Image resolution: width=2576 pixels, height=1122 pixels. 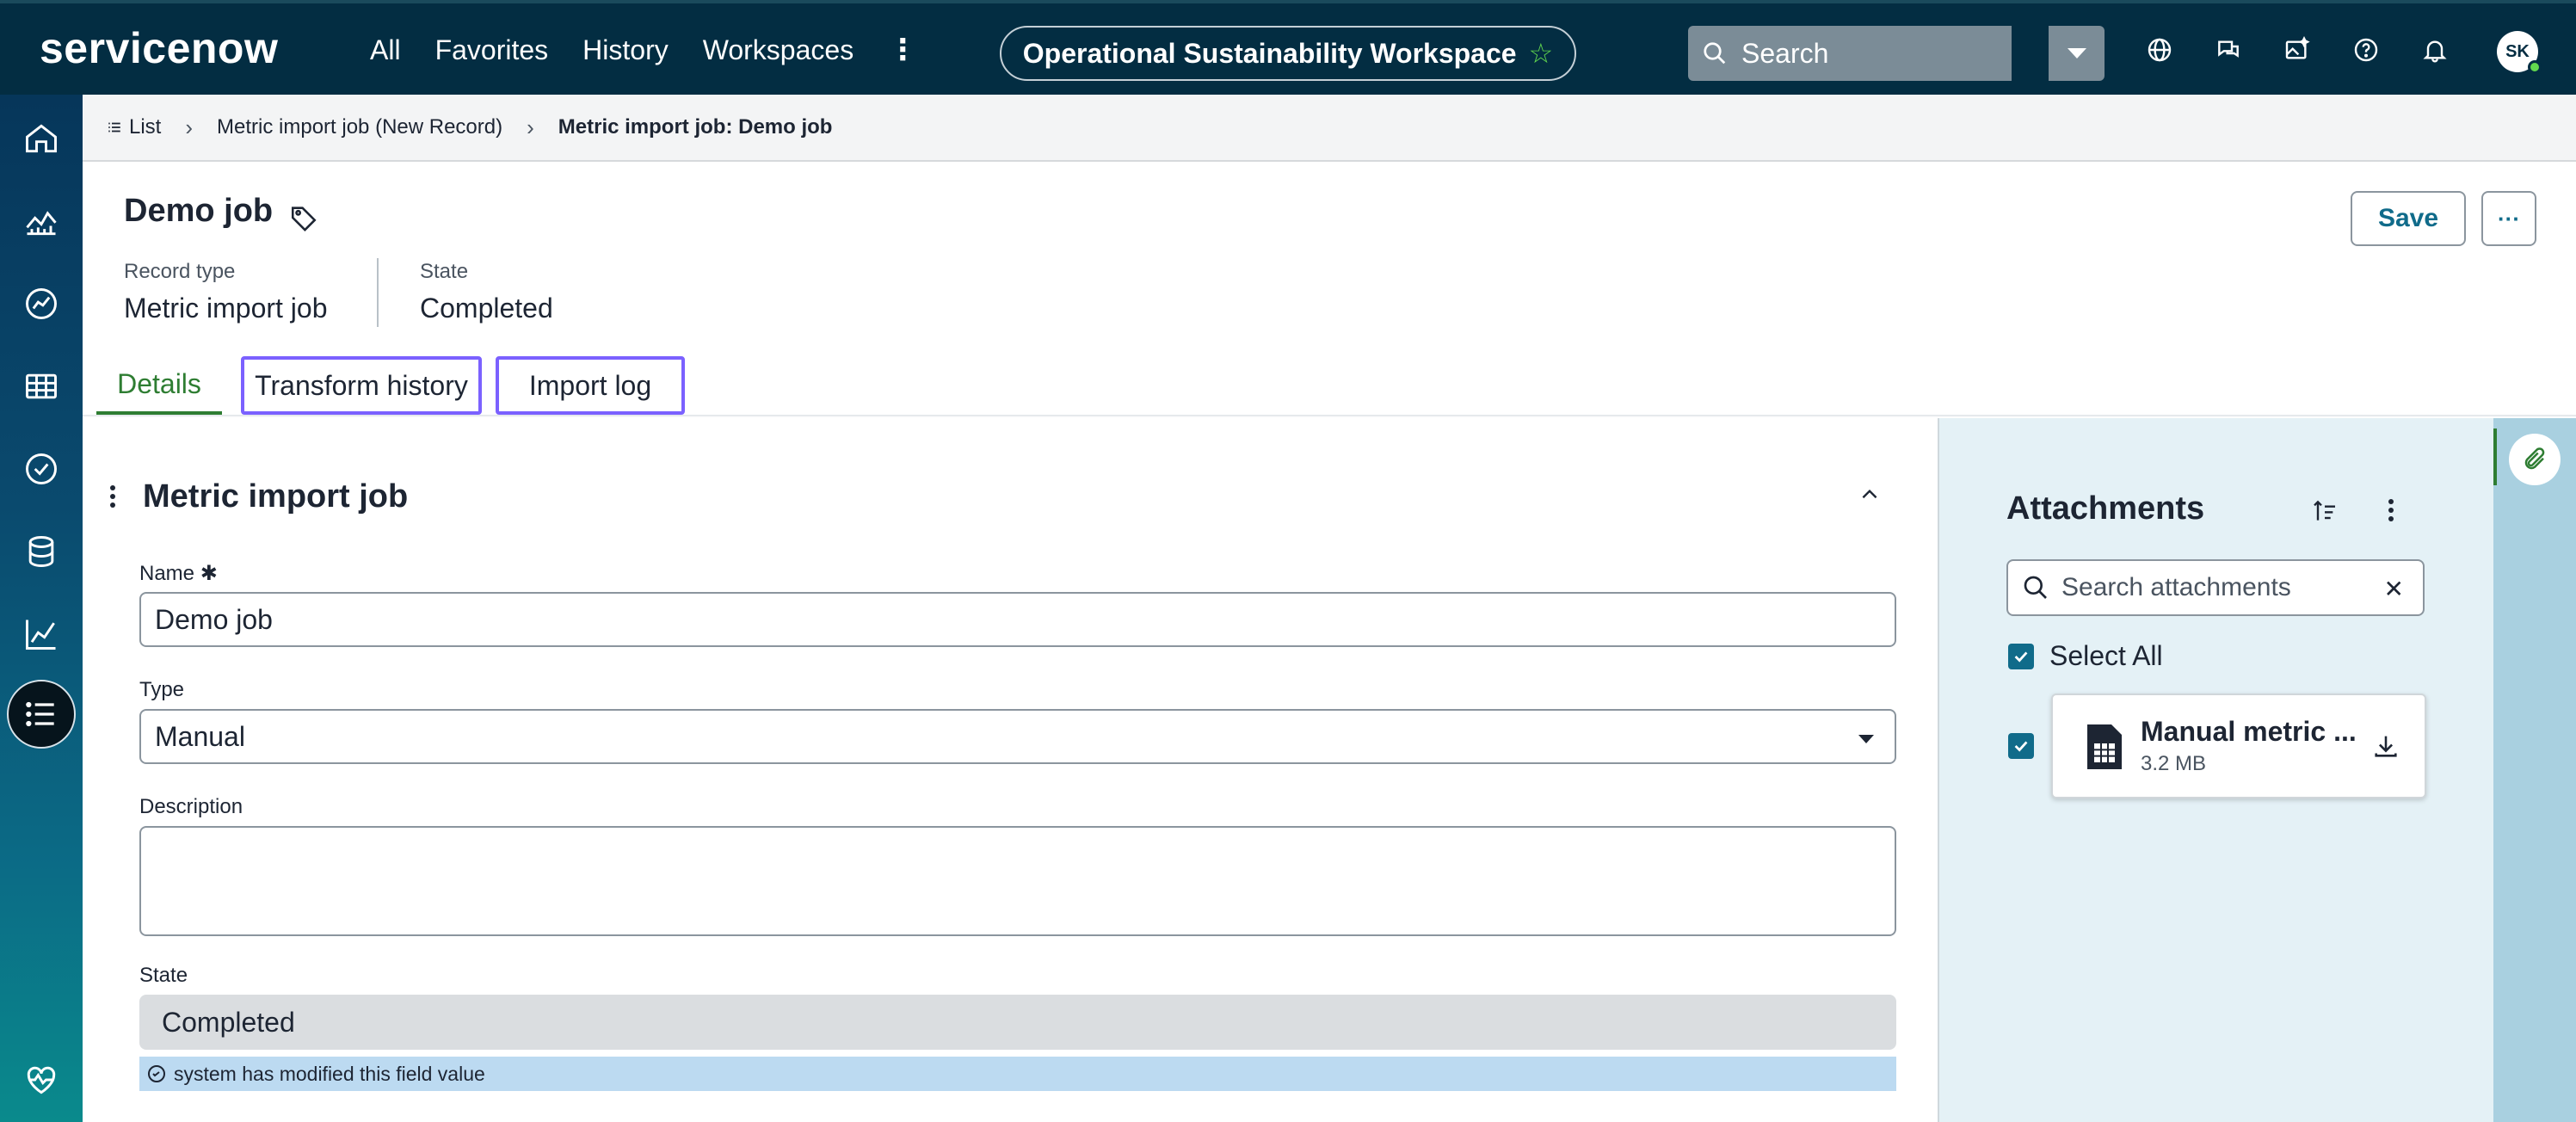 What do you see at coordinates (2021, 656) in the screenshot?
I see `select-all-checkbox` at bounding box center [2021, 656].